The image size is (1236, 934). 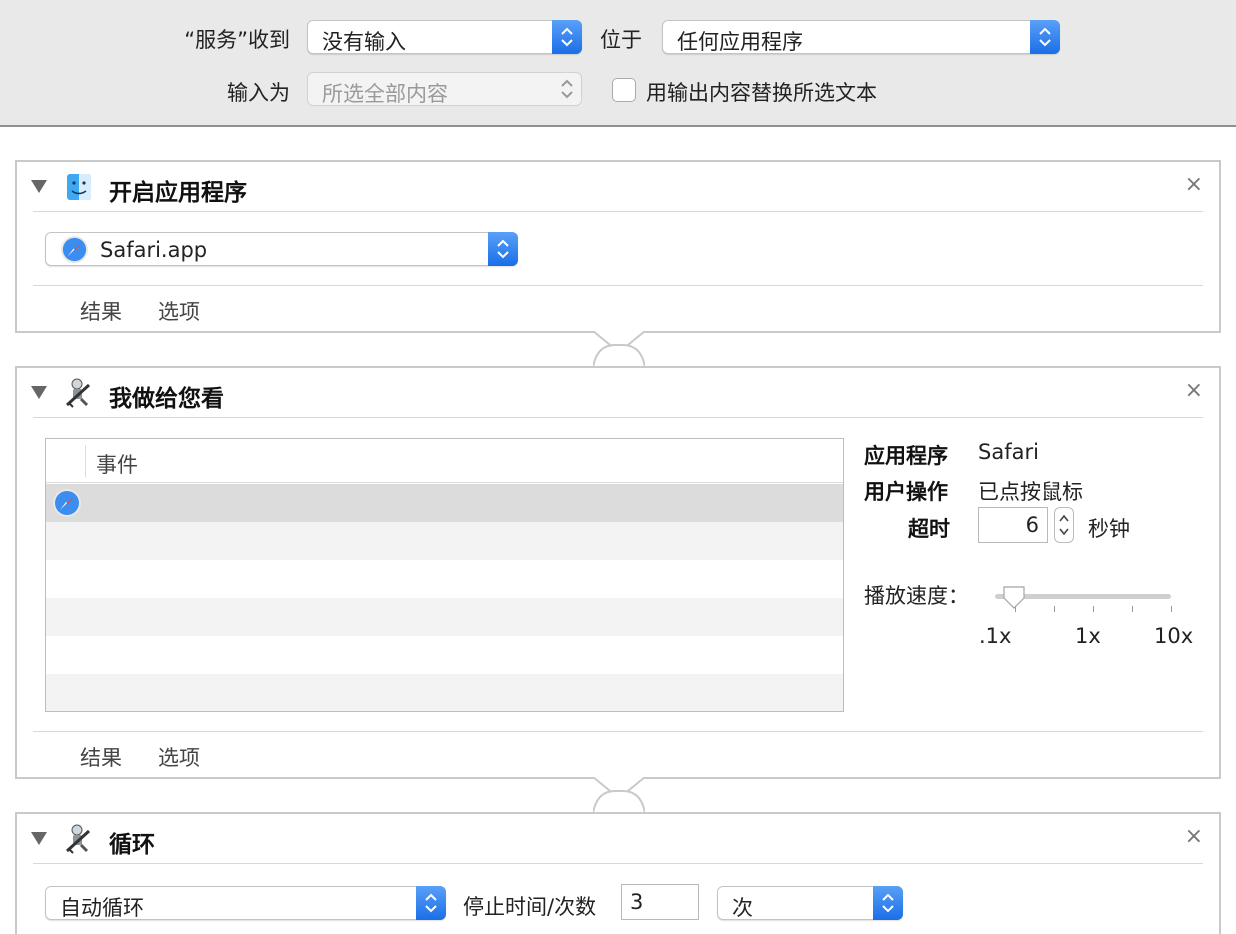 What do you see at coordinates (258, 93) in the screenshot?
I see `input-is-label: 输入为` at bounding box center [258, 93].